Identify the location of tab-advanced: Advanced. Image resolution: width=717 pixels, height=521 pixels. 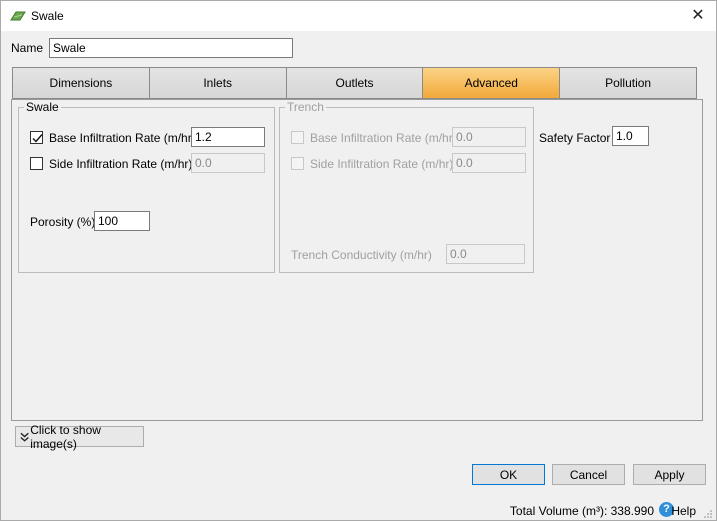
(491, 83).